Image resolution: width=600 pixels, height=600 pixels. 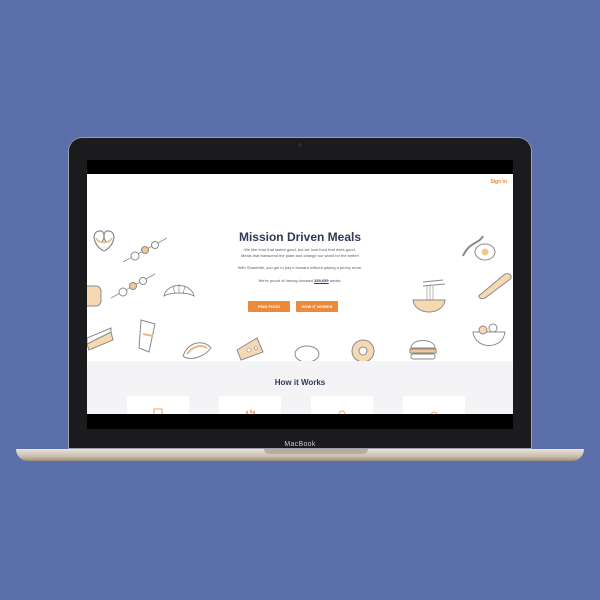 I want to click on find-food-button: FIND FOOD, so click(x=269, y=306).